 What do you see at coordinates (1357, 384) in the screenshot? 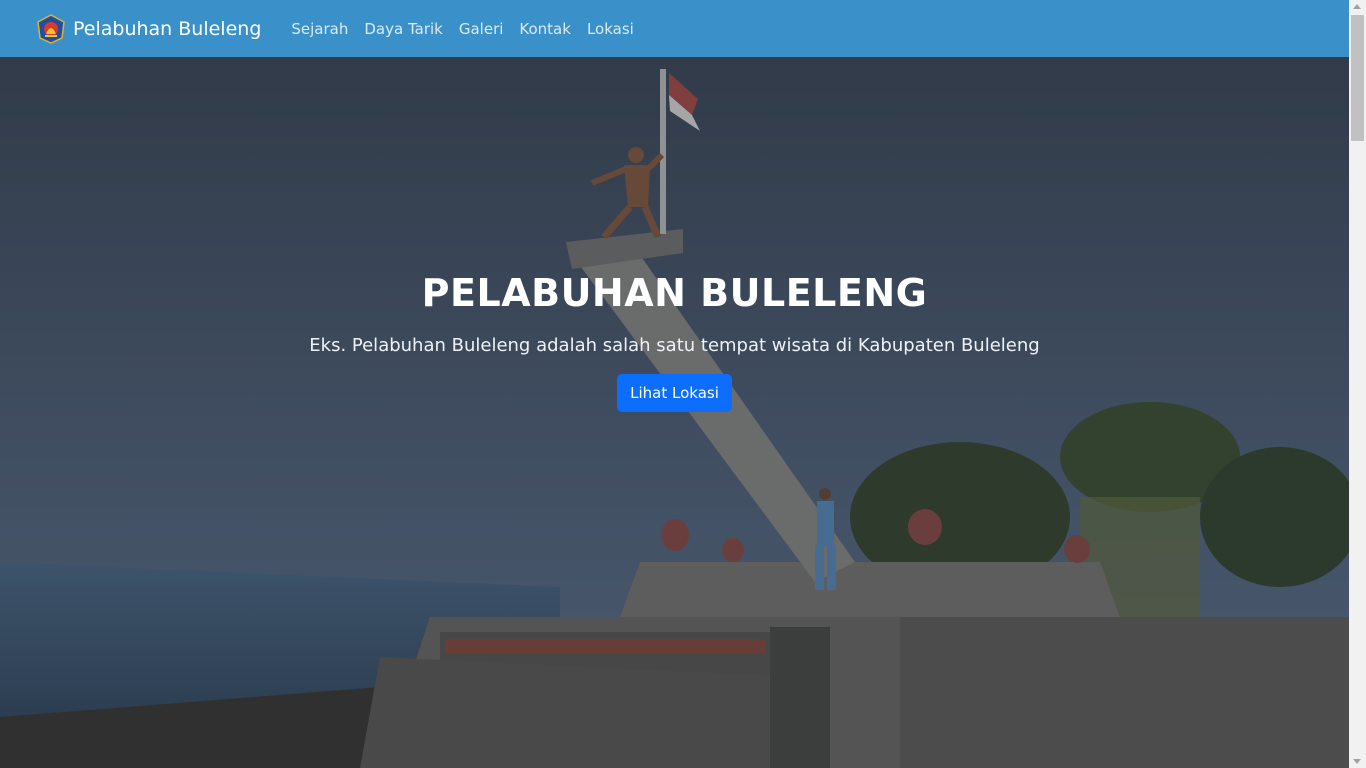
I see `page-scrollbar` at bounding box center [1357, 384].